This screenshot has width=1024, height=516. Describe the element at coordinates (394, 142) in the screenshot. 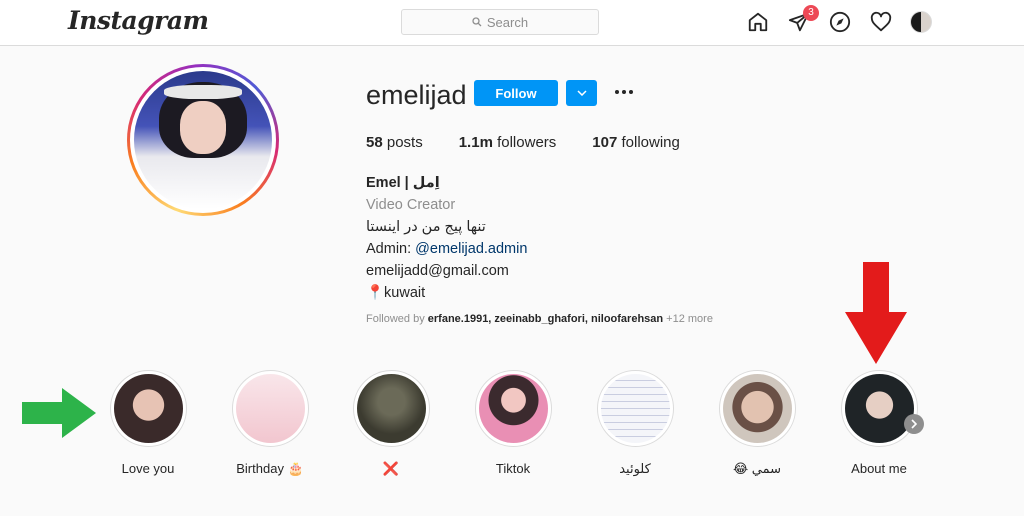

I see `posts-stat: 58 posts` at that location.